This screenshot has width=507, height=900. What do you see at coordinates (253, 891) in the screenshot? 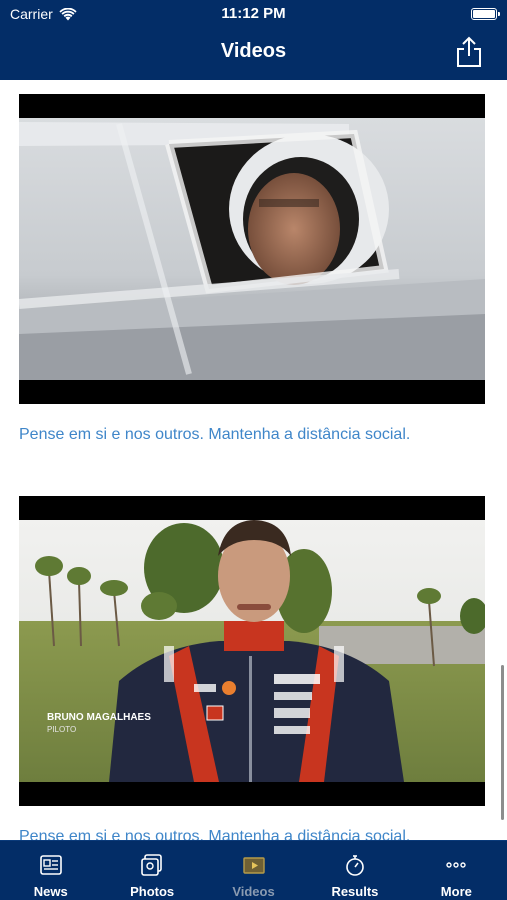
I see `tab-label: Videos` at bounding box center [253, 891].